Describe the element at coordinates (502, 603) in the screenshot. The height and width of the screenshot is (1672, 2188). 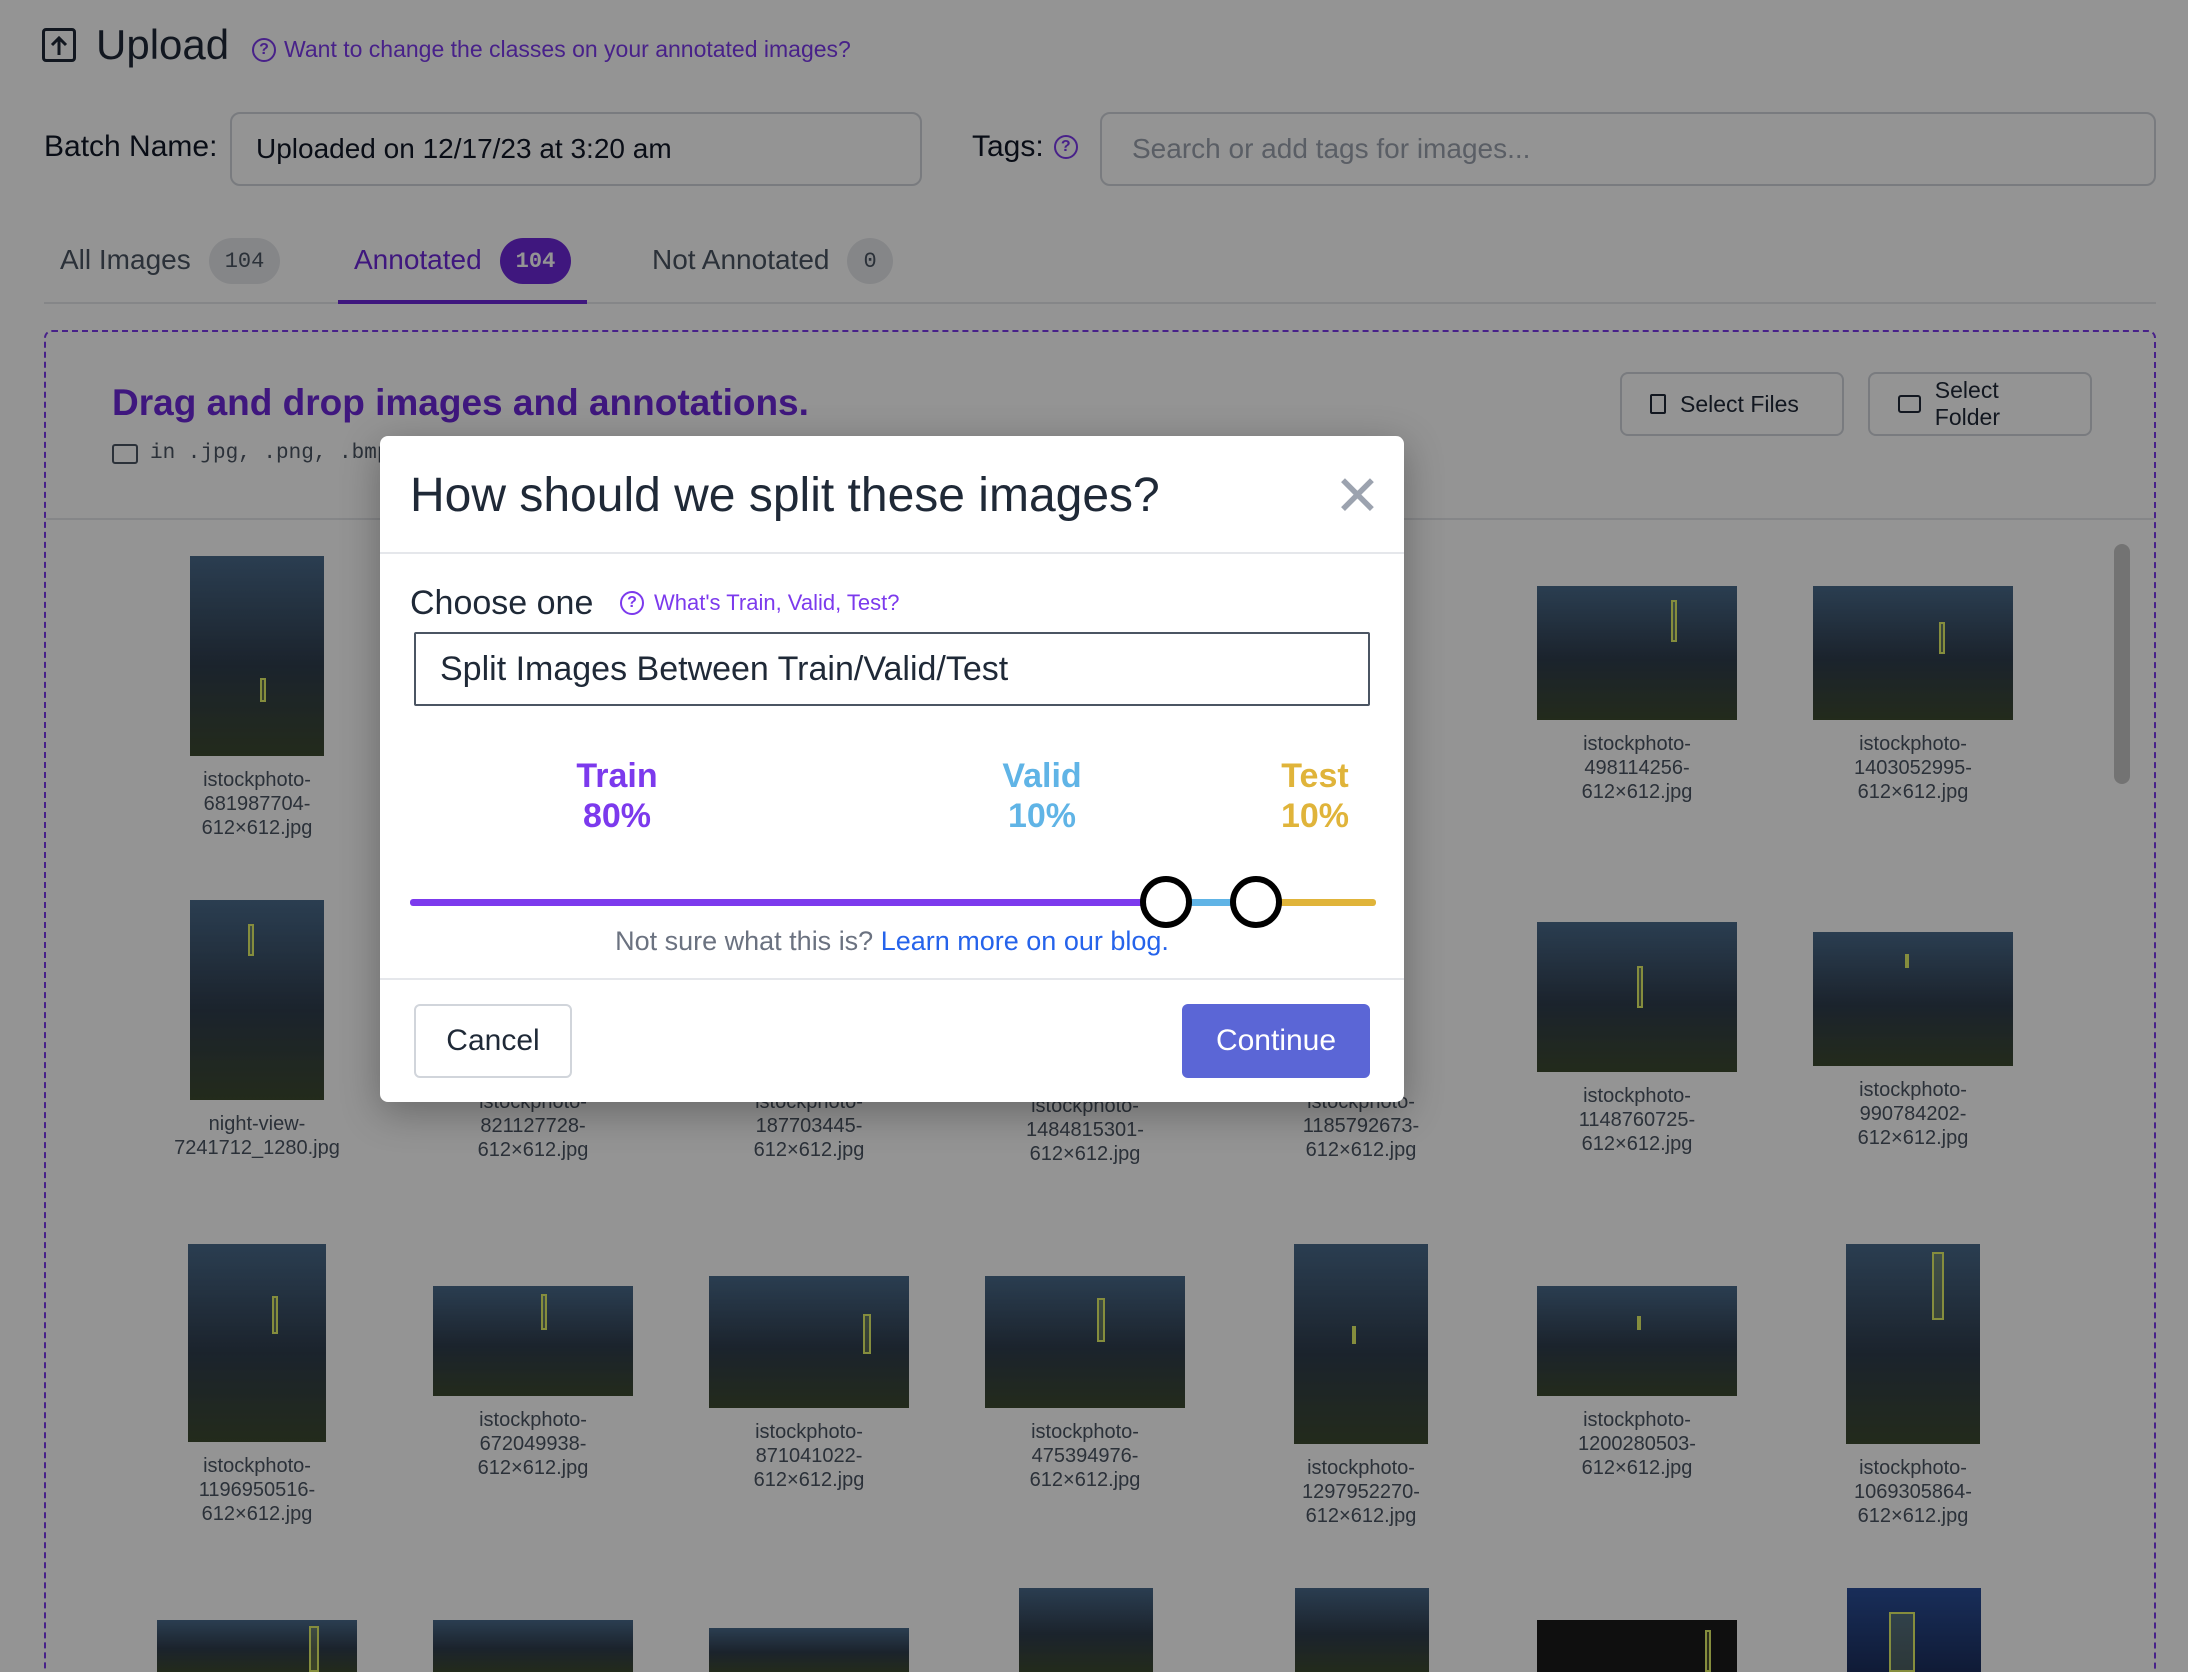
I see `choose-one-label: Choose one` at that location.